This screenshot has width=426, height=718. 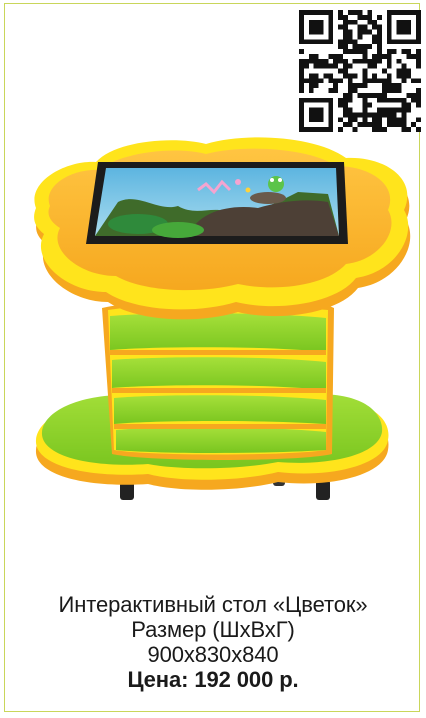 I want to click on product-title: Интерактивный стол «Цветок», so click(x=213, y=604).